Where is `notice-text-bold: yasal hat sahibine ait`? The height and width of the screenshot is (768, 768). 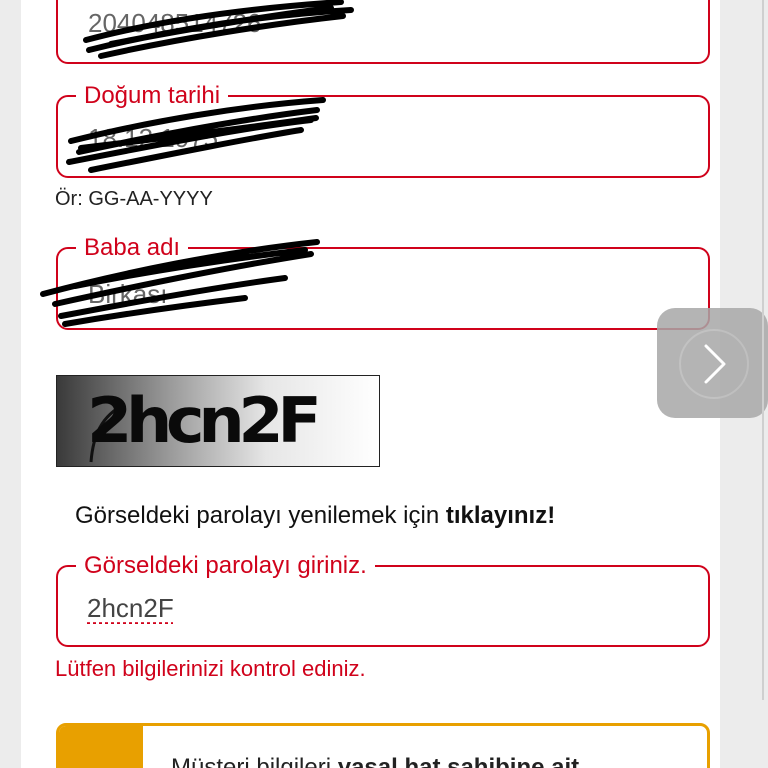 notice-text-bold: yasal hat sahibine ait is located at coordinates (458, 761).